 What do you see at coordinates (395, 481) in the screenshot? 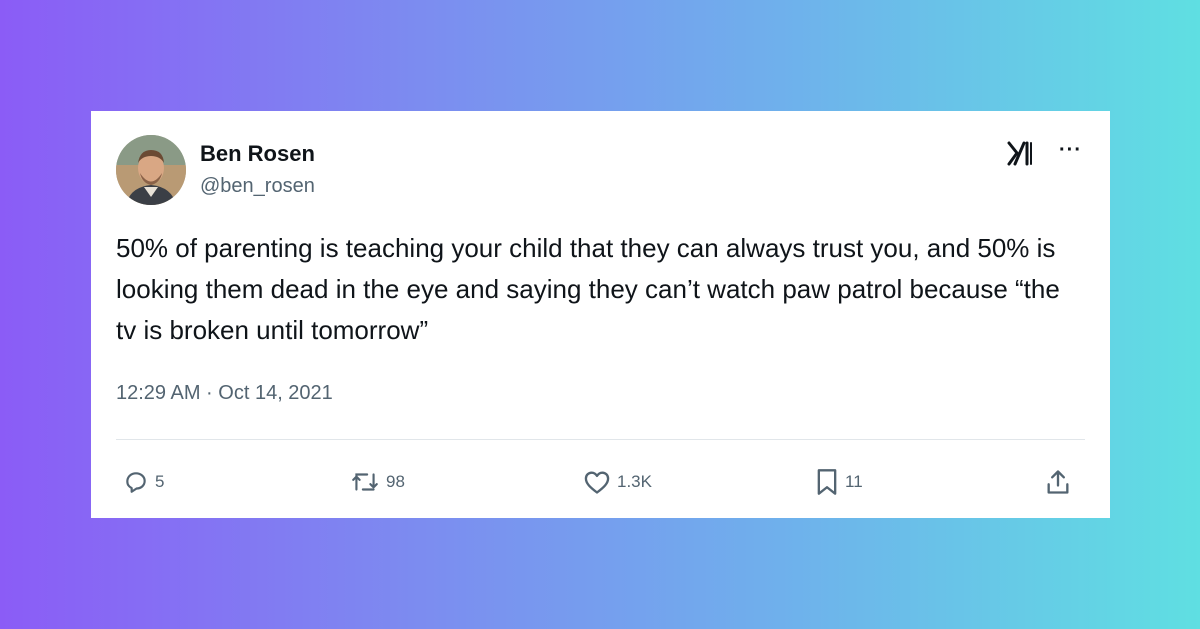
I see `repost-count: 98` at bounding box center [395, 481].